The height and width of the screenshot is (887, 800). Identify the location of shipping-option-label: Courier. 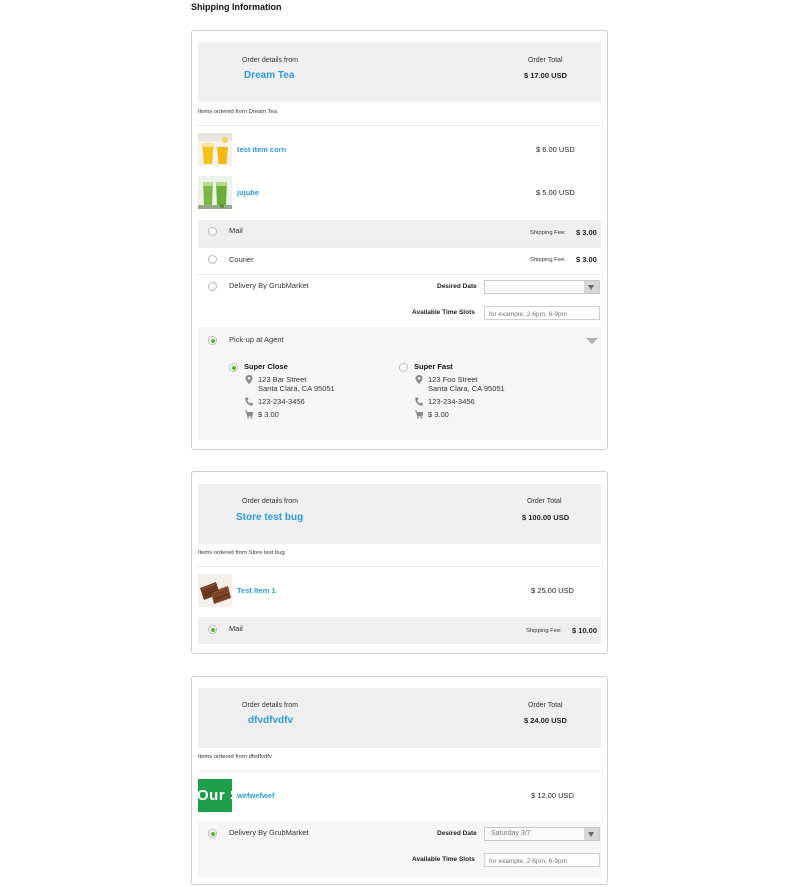
(241, 259).